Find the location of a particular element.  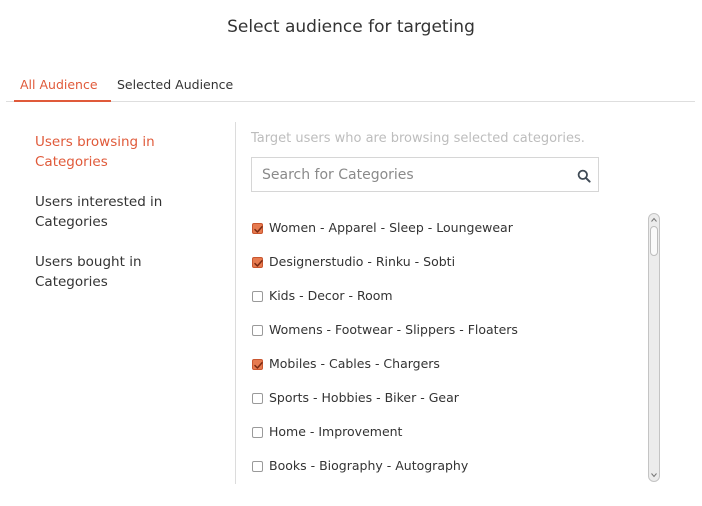

tab-selected-audience: Selected Audience is located at coordinates (175, 89).